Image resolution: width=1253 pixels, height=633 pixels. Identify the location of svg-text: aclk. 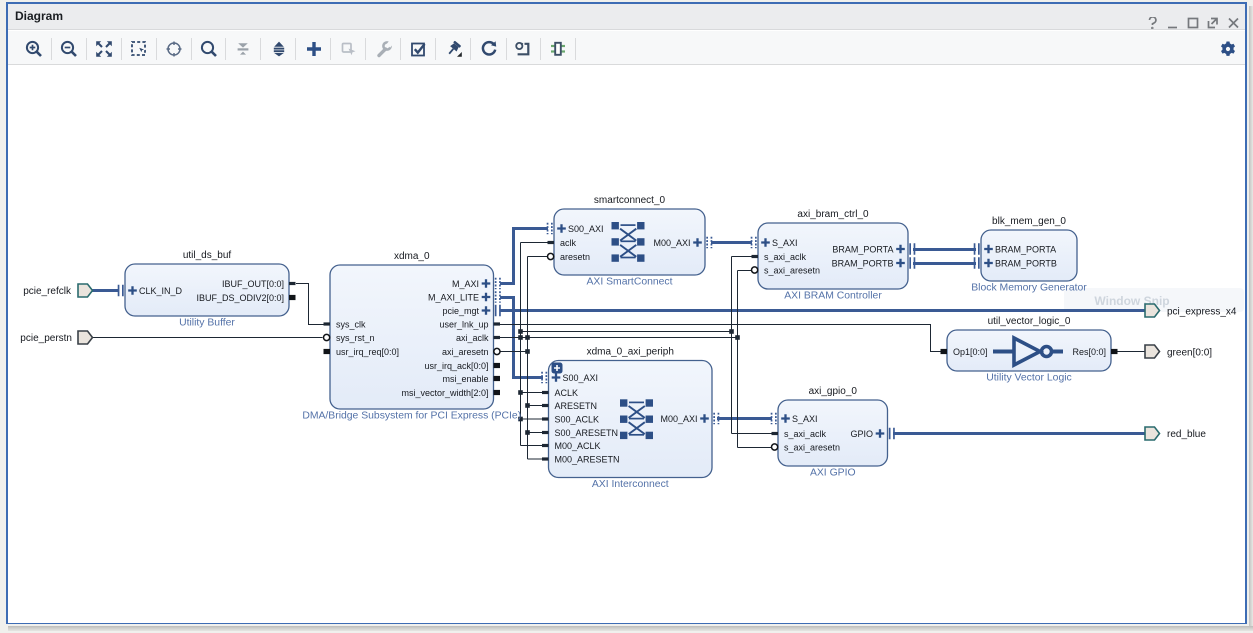
(568, 243).